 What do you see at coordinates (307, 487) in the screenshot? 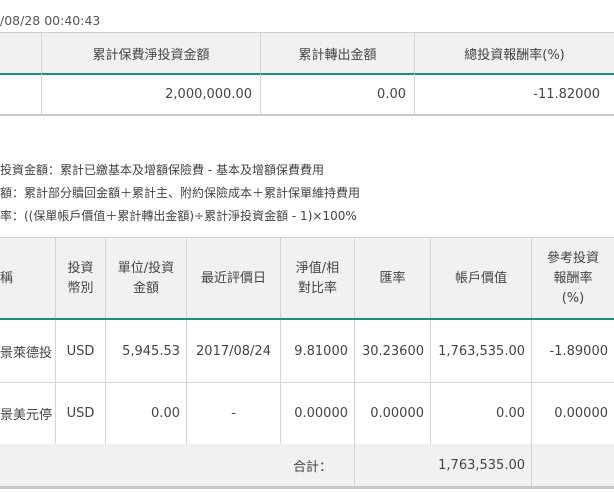
I see `detail-bottom-border` at bounding box center [307, 487].